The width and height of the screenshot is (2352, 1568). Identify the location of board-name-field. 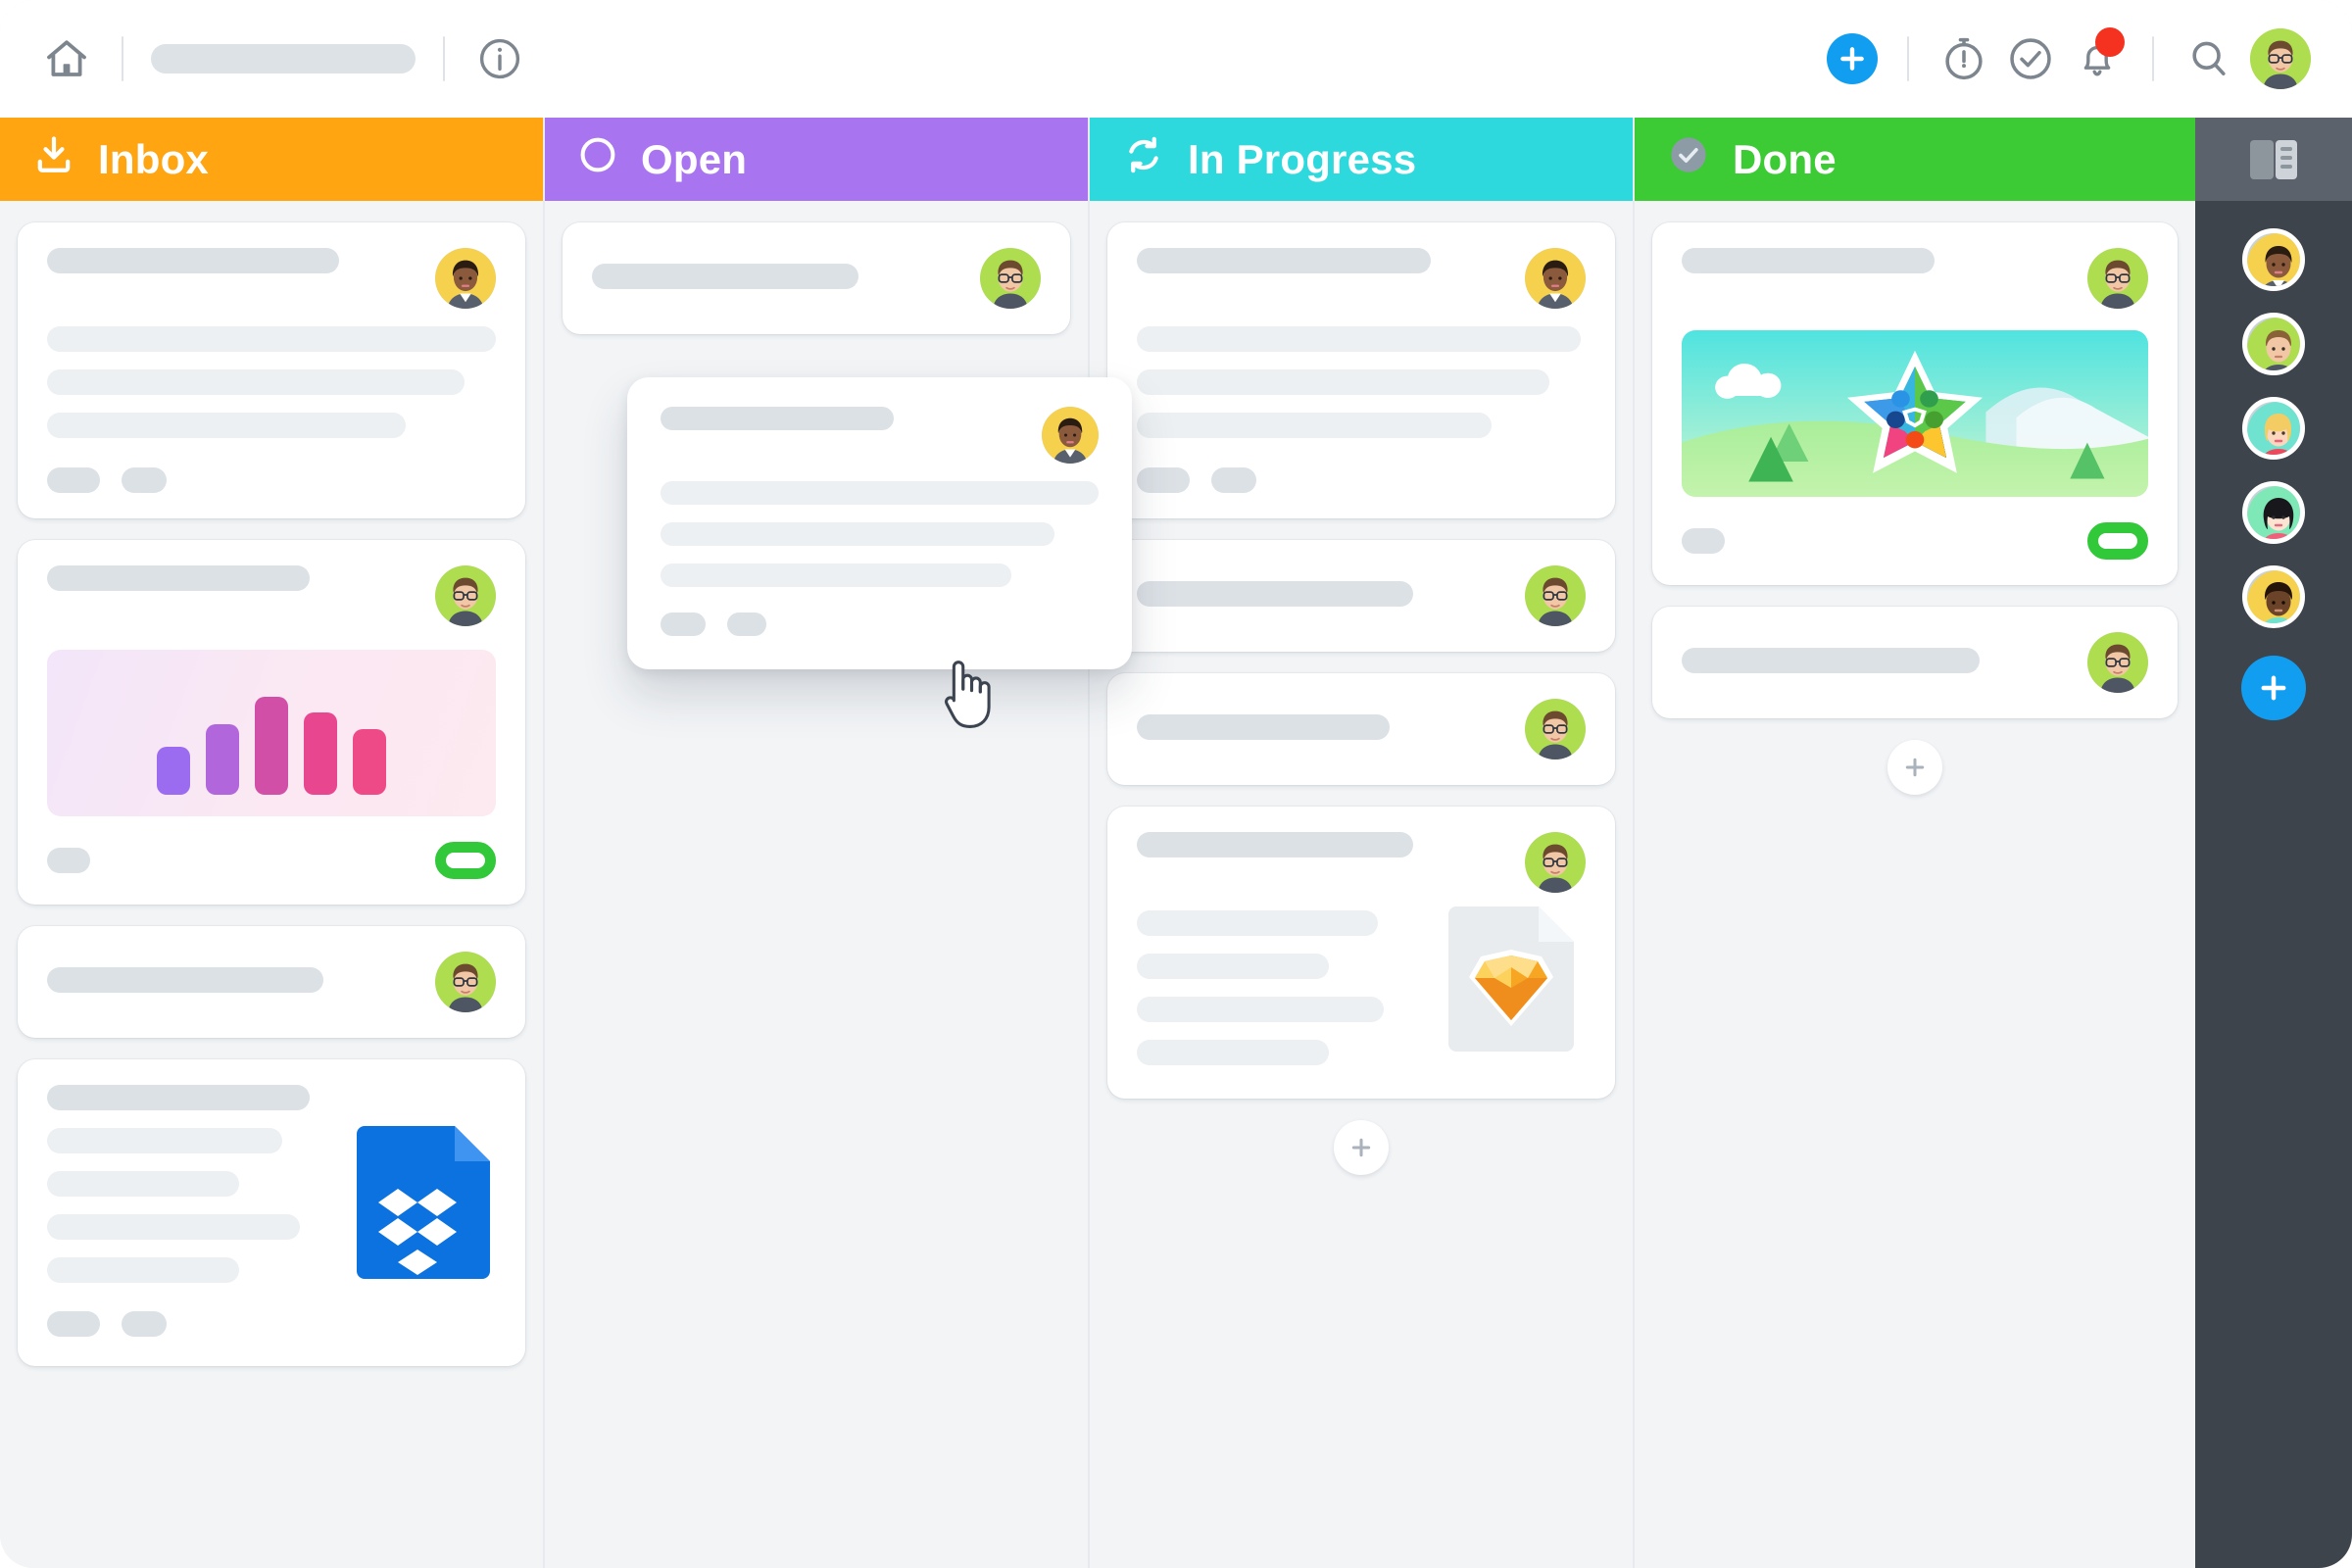
(283, 59).